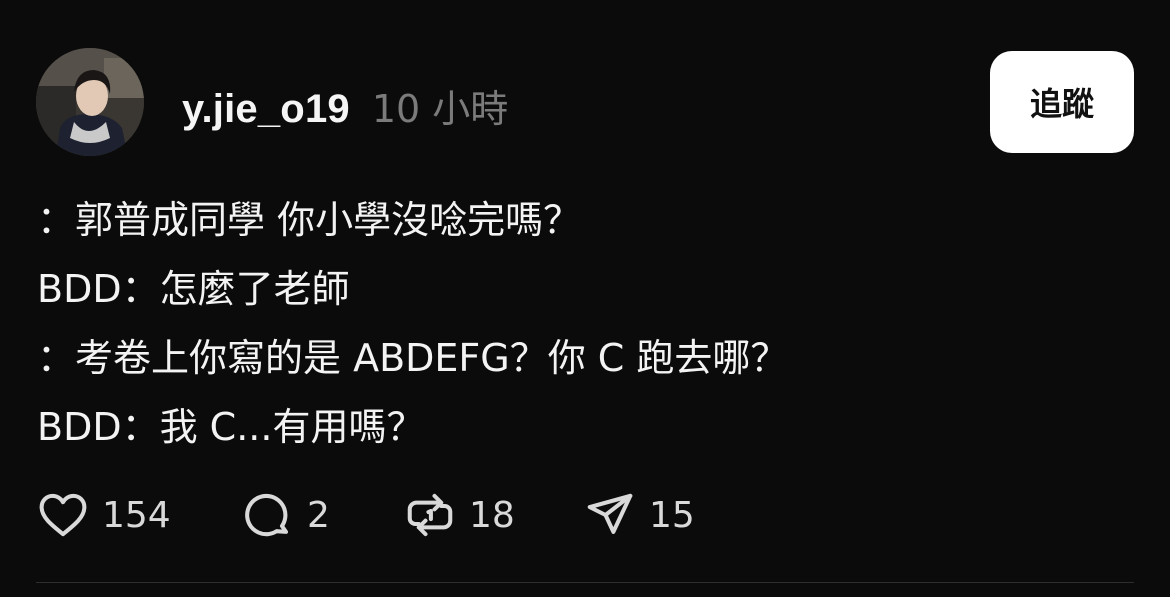 The image size is (1170, 597). What do you see at coordinates (318, 515) in the screenshot?
I see `comment-count: 2` at bounding box center [318, 515].